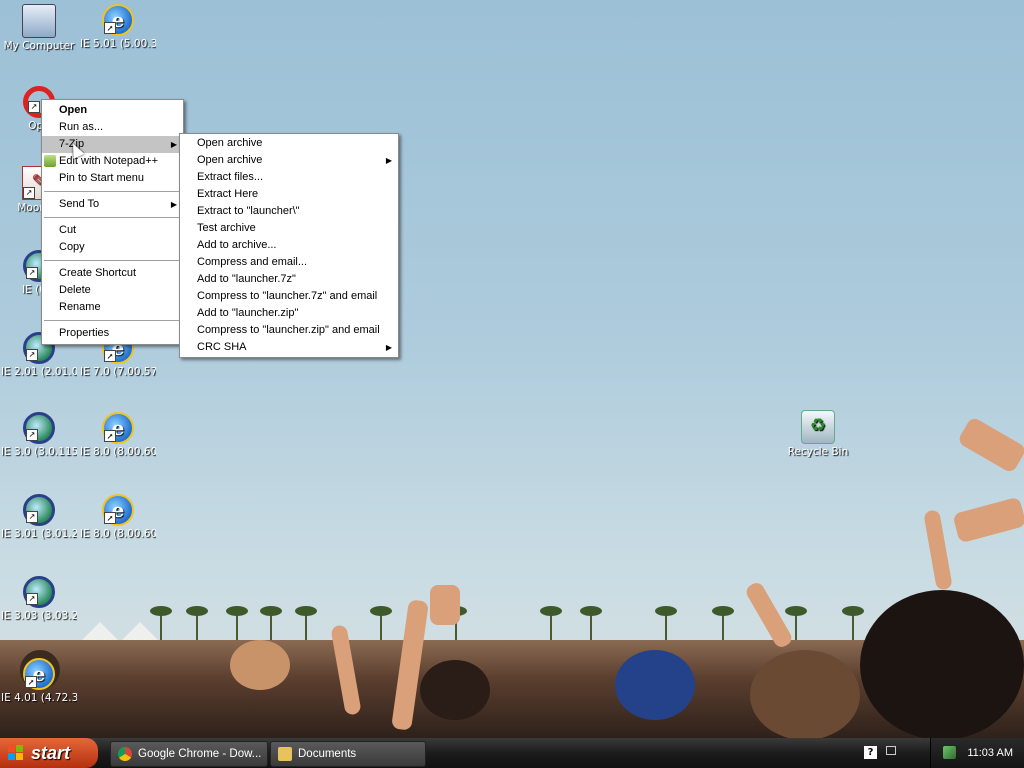 The width and height of the screenshot is (1024, 768). What do you see at coordinates (39, 21) in the screenshot?
I see `computer-icon` at bounding box center [39, 21].